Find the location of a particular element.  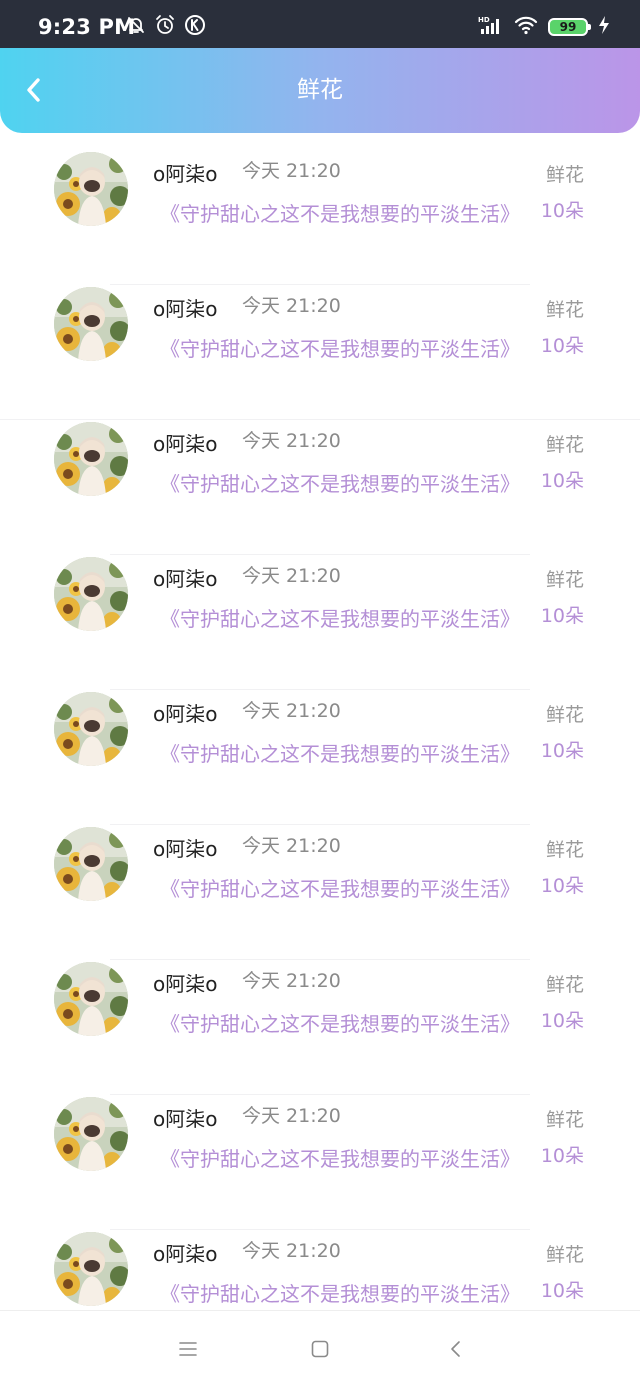

status-left-icons is located at coordinates (166, 27).